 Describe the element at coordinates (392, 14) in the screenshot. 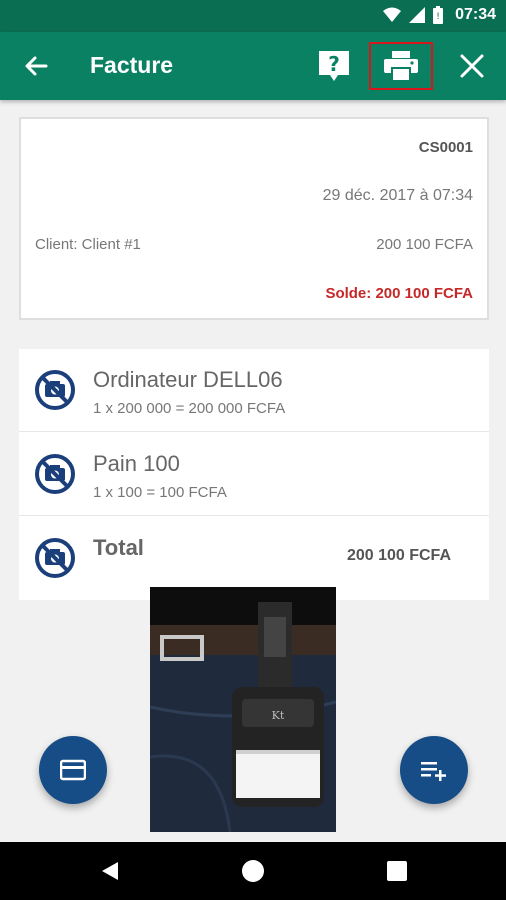

I see `wifi-icon` at that location.